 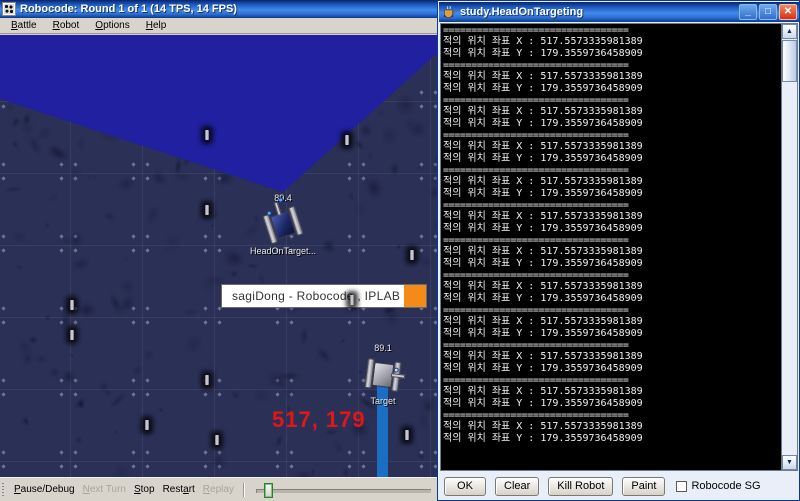 I want to click on robocode-sg-checkbox: Robocode SG, so click(x=718, y=486).